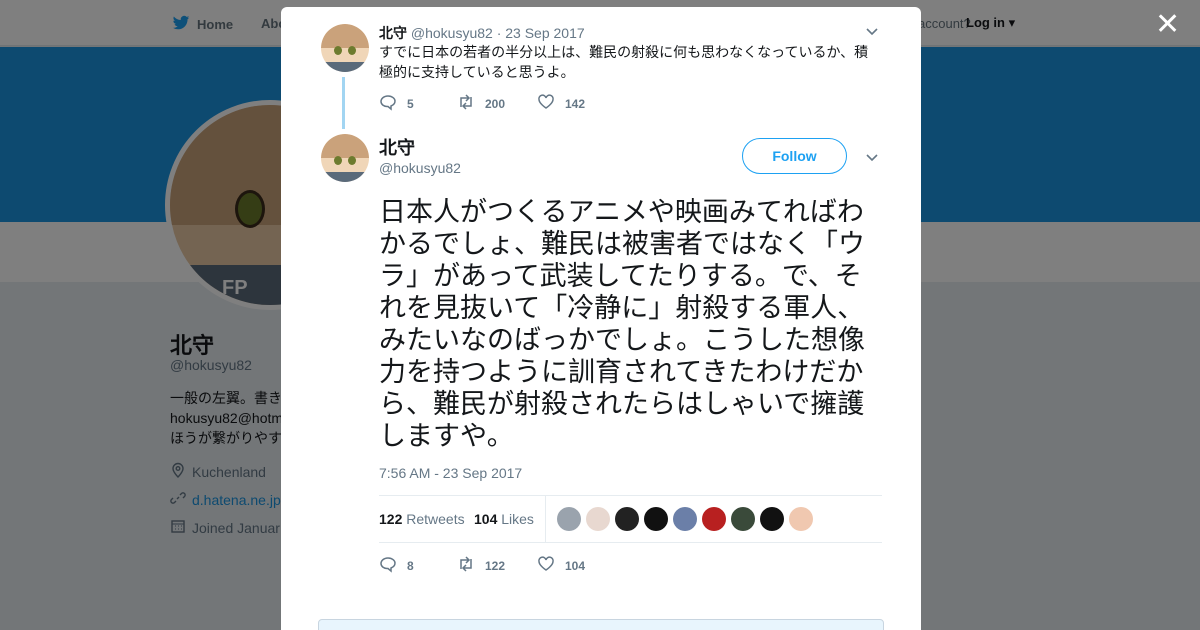  Describe the element at coordinates (410, 103) in the screenshot. I see `reply-count: 5` at that location.